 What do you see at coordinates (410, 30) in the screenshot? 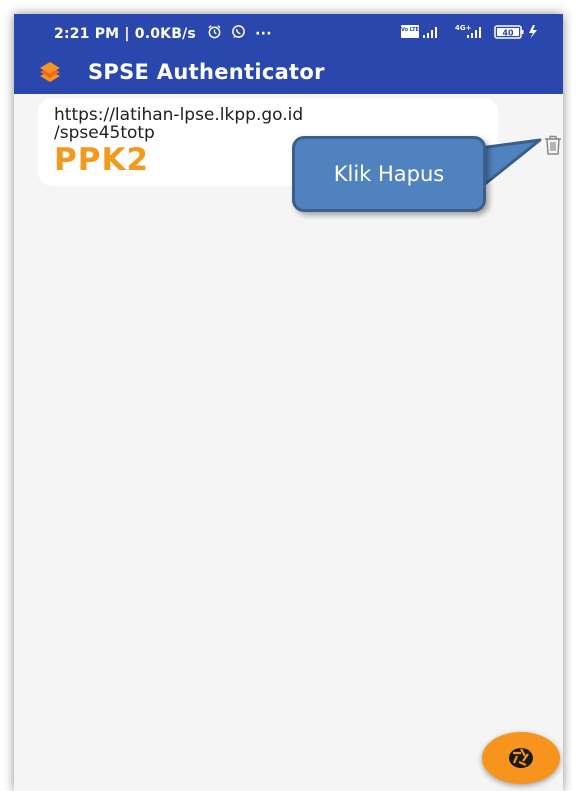
I see `volte-label: Vo LTE` at bounding box center [410, 30].